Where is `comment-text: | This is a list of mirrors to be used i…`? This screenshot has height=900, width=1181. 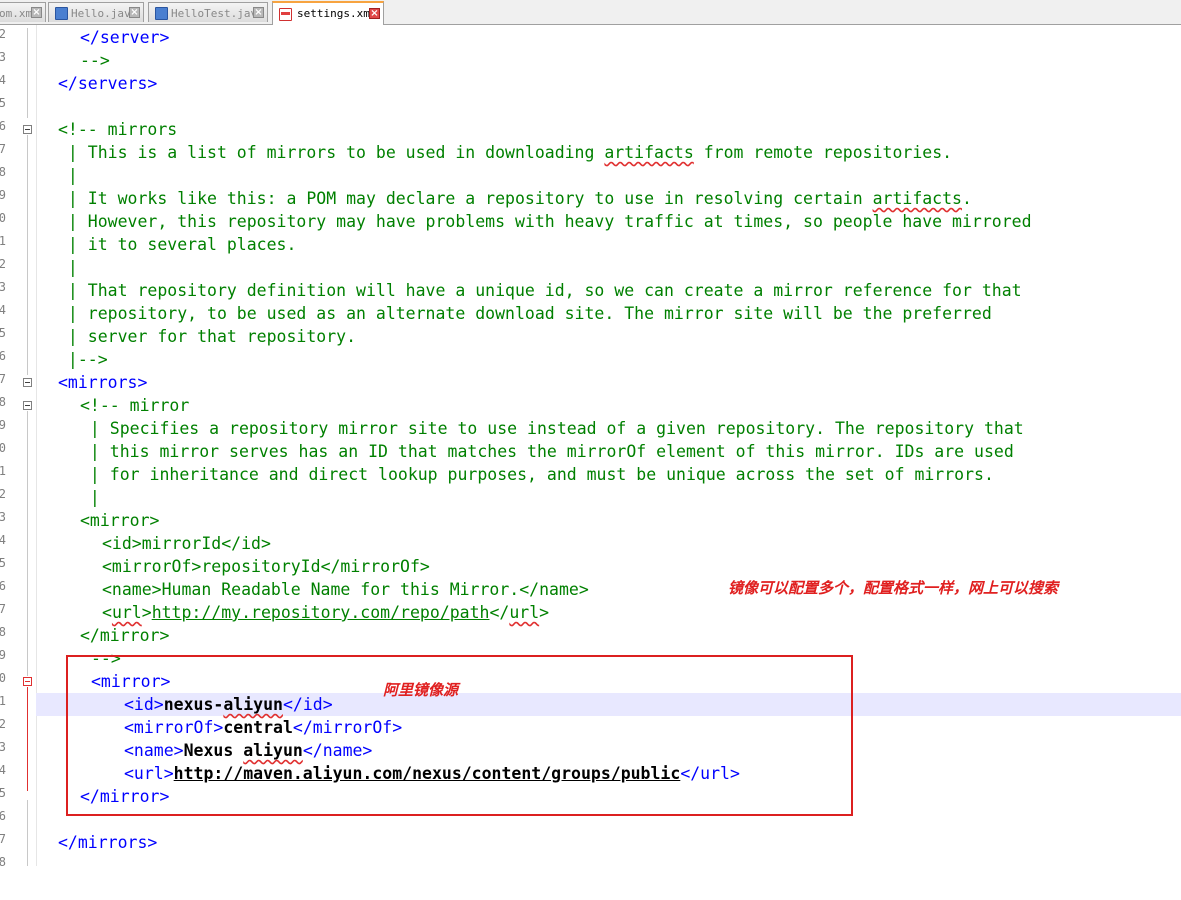 comment-text: | This is a list of mirrors to be used i… is located at coordinates (505, 152).